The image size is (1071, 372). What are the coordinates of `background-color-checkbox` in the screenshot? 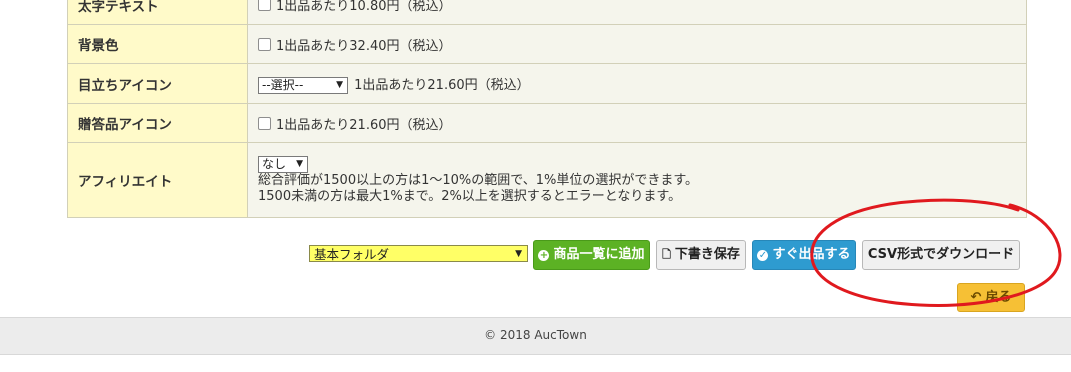 It's located at (264, 44).